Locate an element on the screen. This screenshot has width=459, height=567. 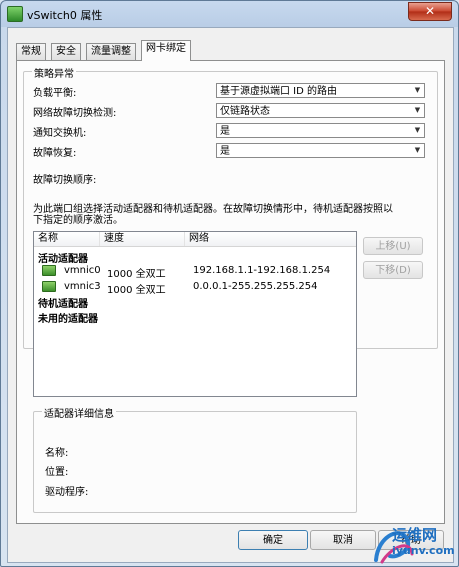
vswitch-icon is located at coordinates (15, 14).